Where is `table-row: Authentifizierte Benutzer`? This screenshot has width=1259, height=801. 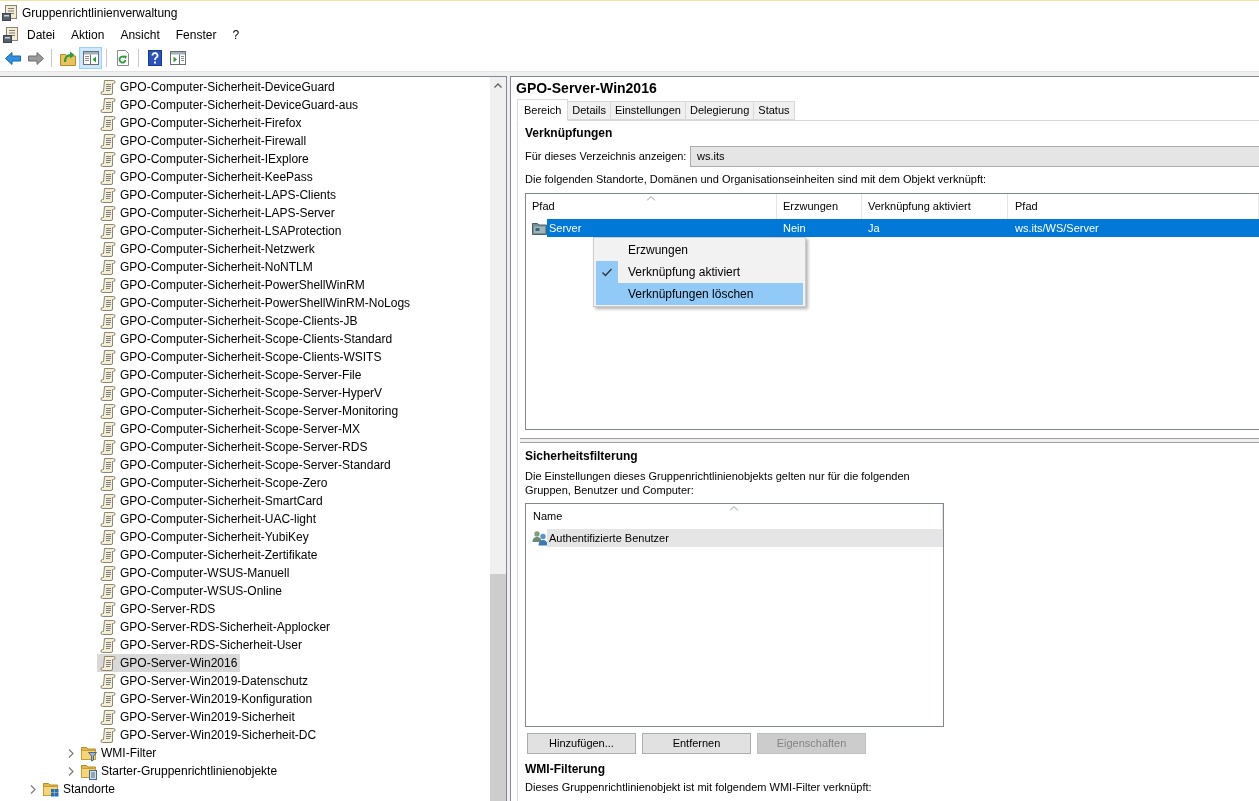
table-row: Authentifizierte Benutzer is located at coordinates (745, 538).